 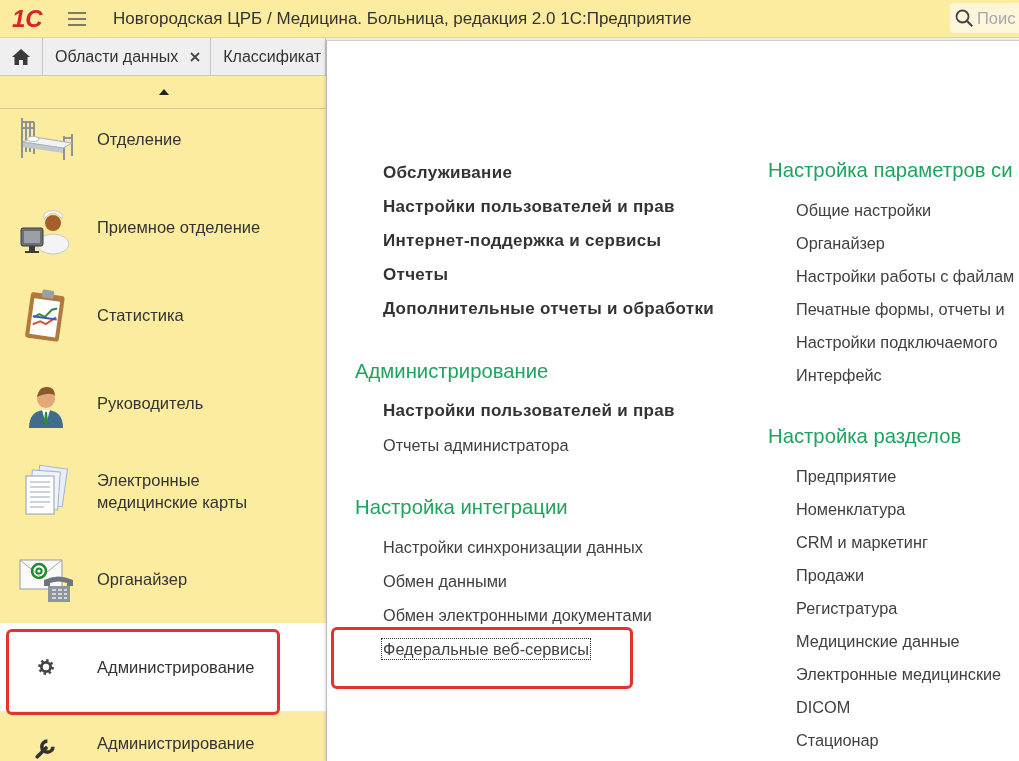 I want to click on menu-link: Обмен данными, so click(x=445, y=581).